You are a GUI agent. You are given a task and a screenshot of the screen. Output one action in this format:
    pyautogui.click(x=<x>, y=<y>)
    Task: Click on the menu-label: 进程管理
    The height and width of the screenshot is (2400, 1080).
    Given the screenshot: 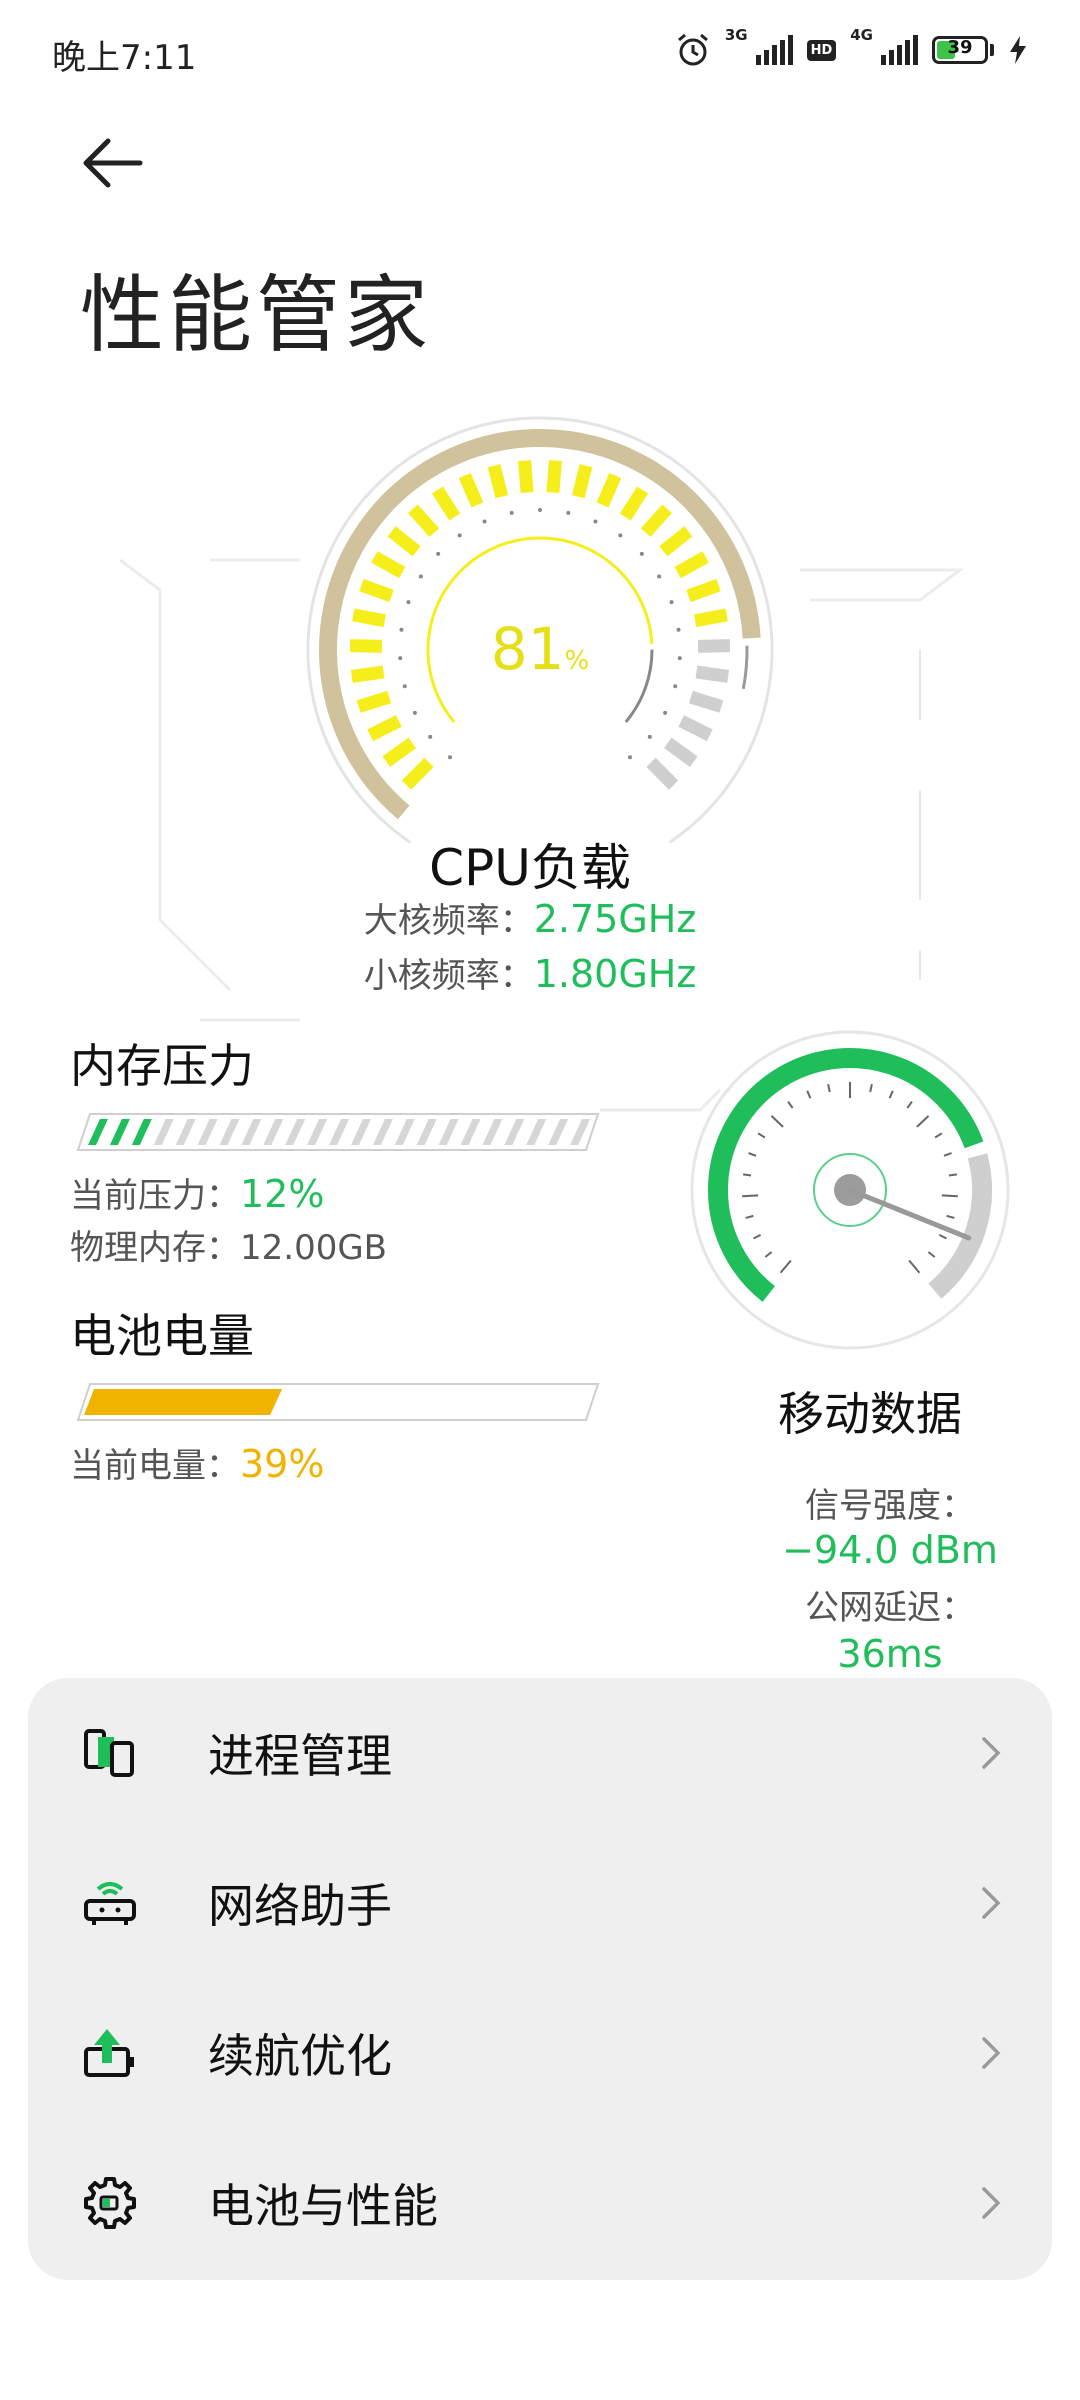 What is the action you would take?
    pyautogui.click(x=300, y=1756)
    